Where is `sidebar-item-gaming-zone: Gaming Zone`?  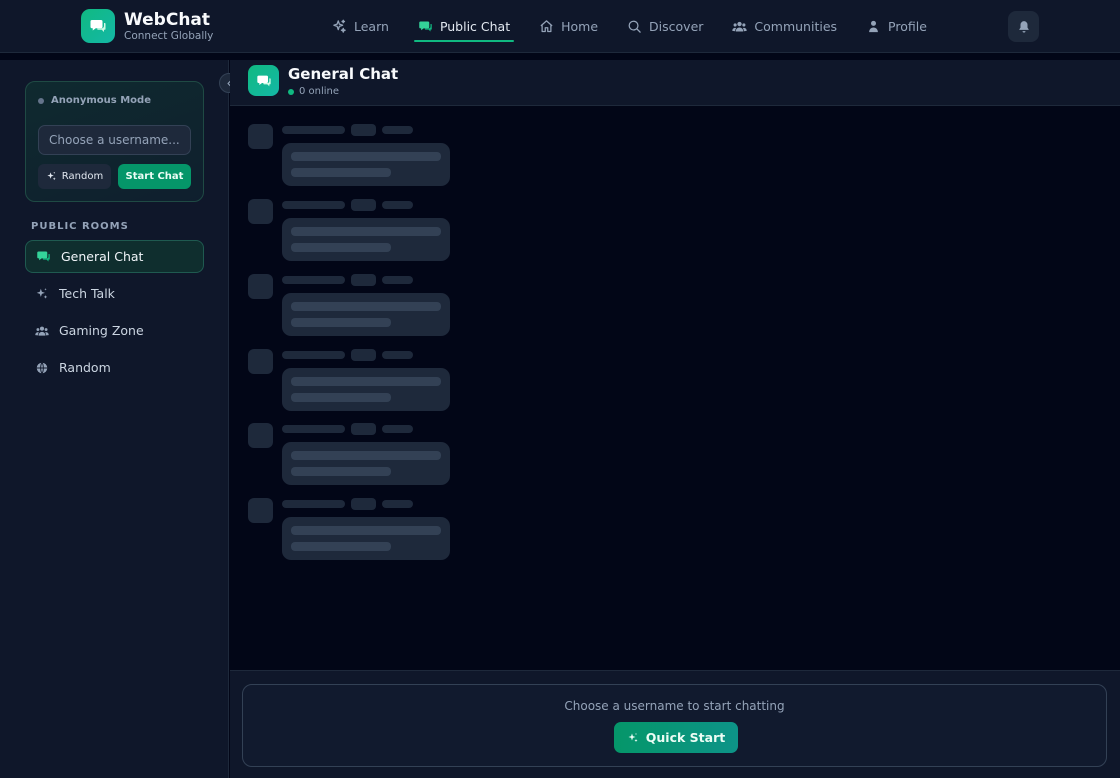
sidebar-item-gaming-zone: Gaming Zone is located at coordinates (114, 330).